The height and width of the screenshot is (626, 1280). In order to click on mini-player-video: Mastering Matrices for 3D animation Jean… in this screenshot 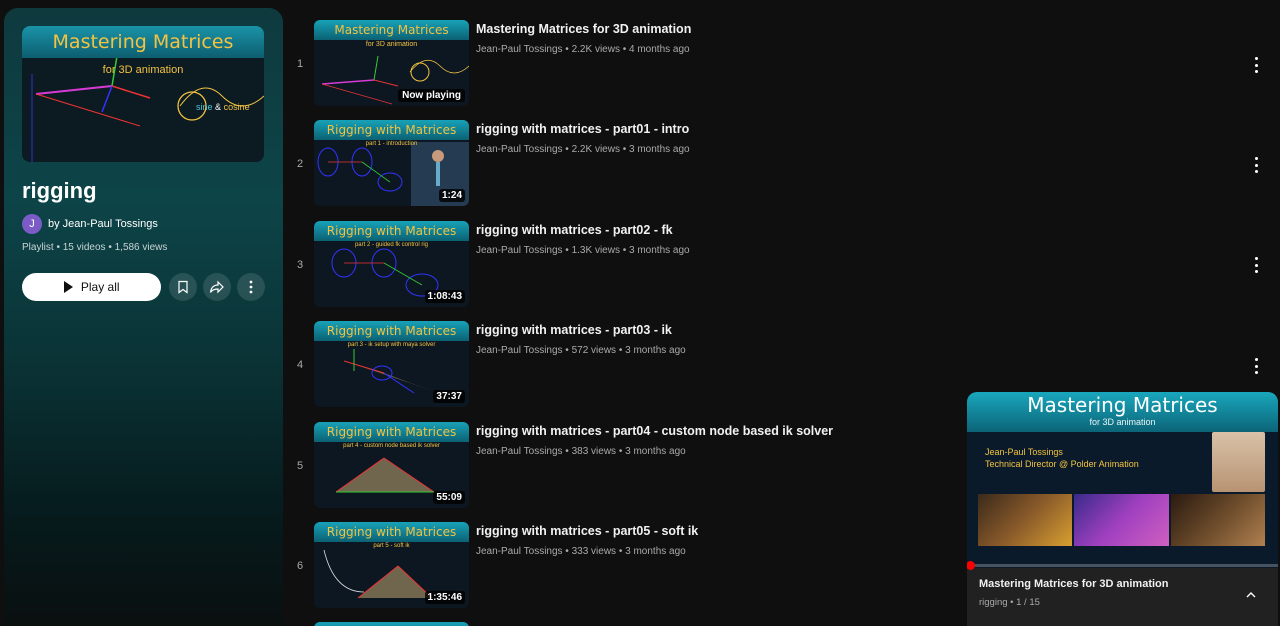, I will do `click(1122, 481)`.